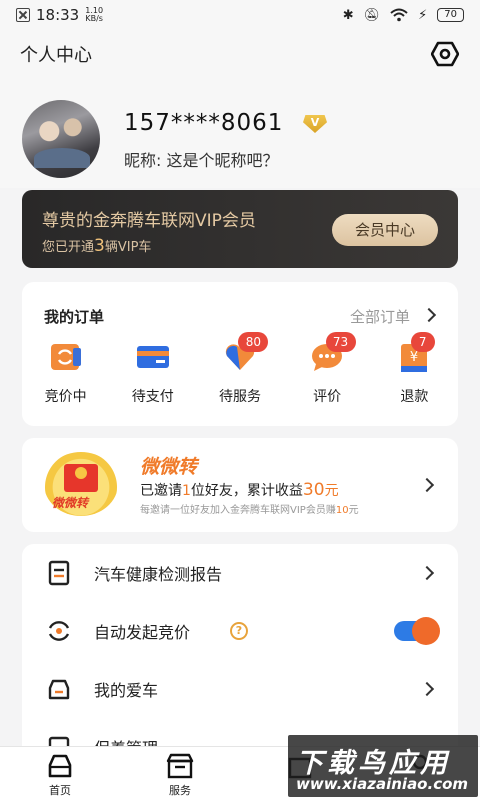  I want to click on order-pending-pay: 待支付, so click(152, 373).